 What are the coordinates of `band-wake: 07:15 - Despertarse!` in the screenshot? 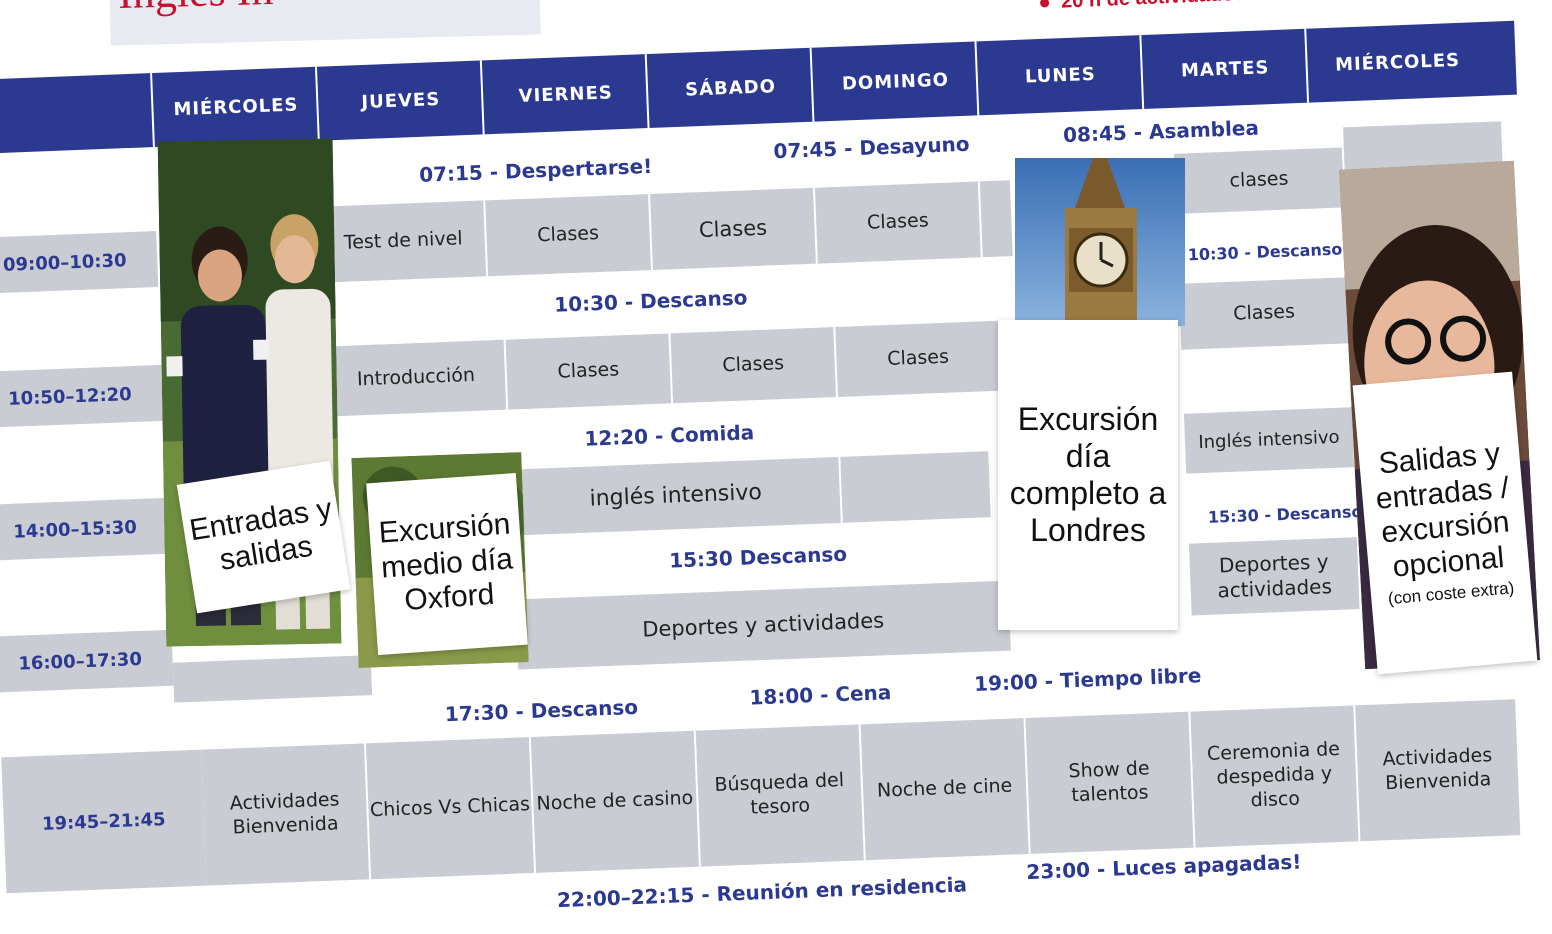 It's located at (535, 170).